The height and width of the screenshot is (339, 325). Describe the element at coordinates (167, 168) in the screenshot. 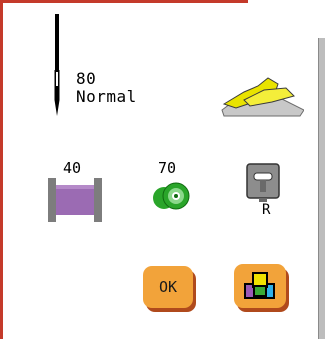

I see `bobbin-thread-weight: 70` at that location.